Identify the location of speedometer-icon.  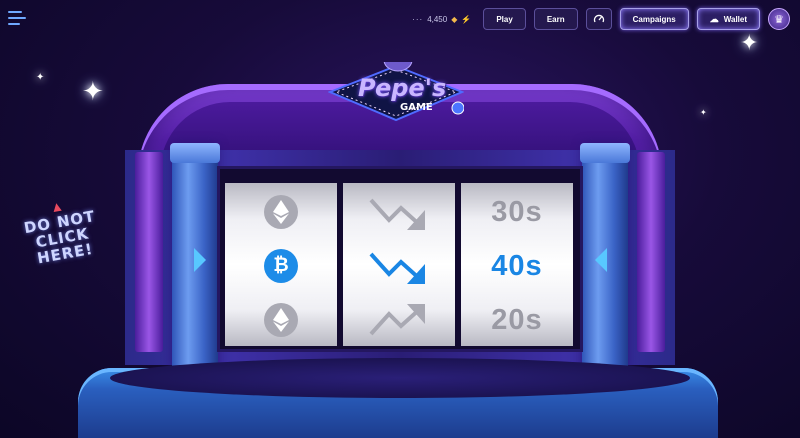
(598, 18).